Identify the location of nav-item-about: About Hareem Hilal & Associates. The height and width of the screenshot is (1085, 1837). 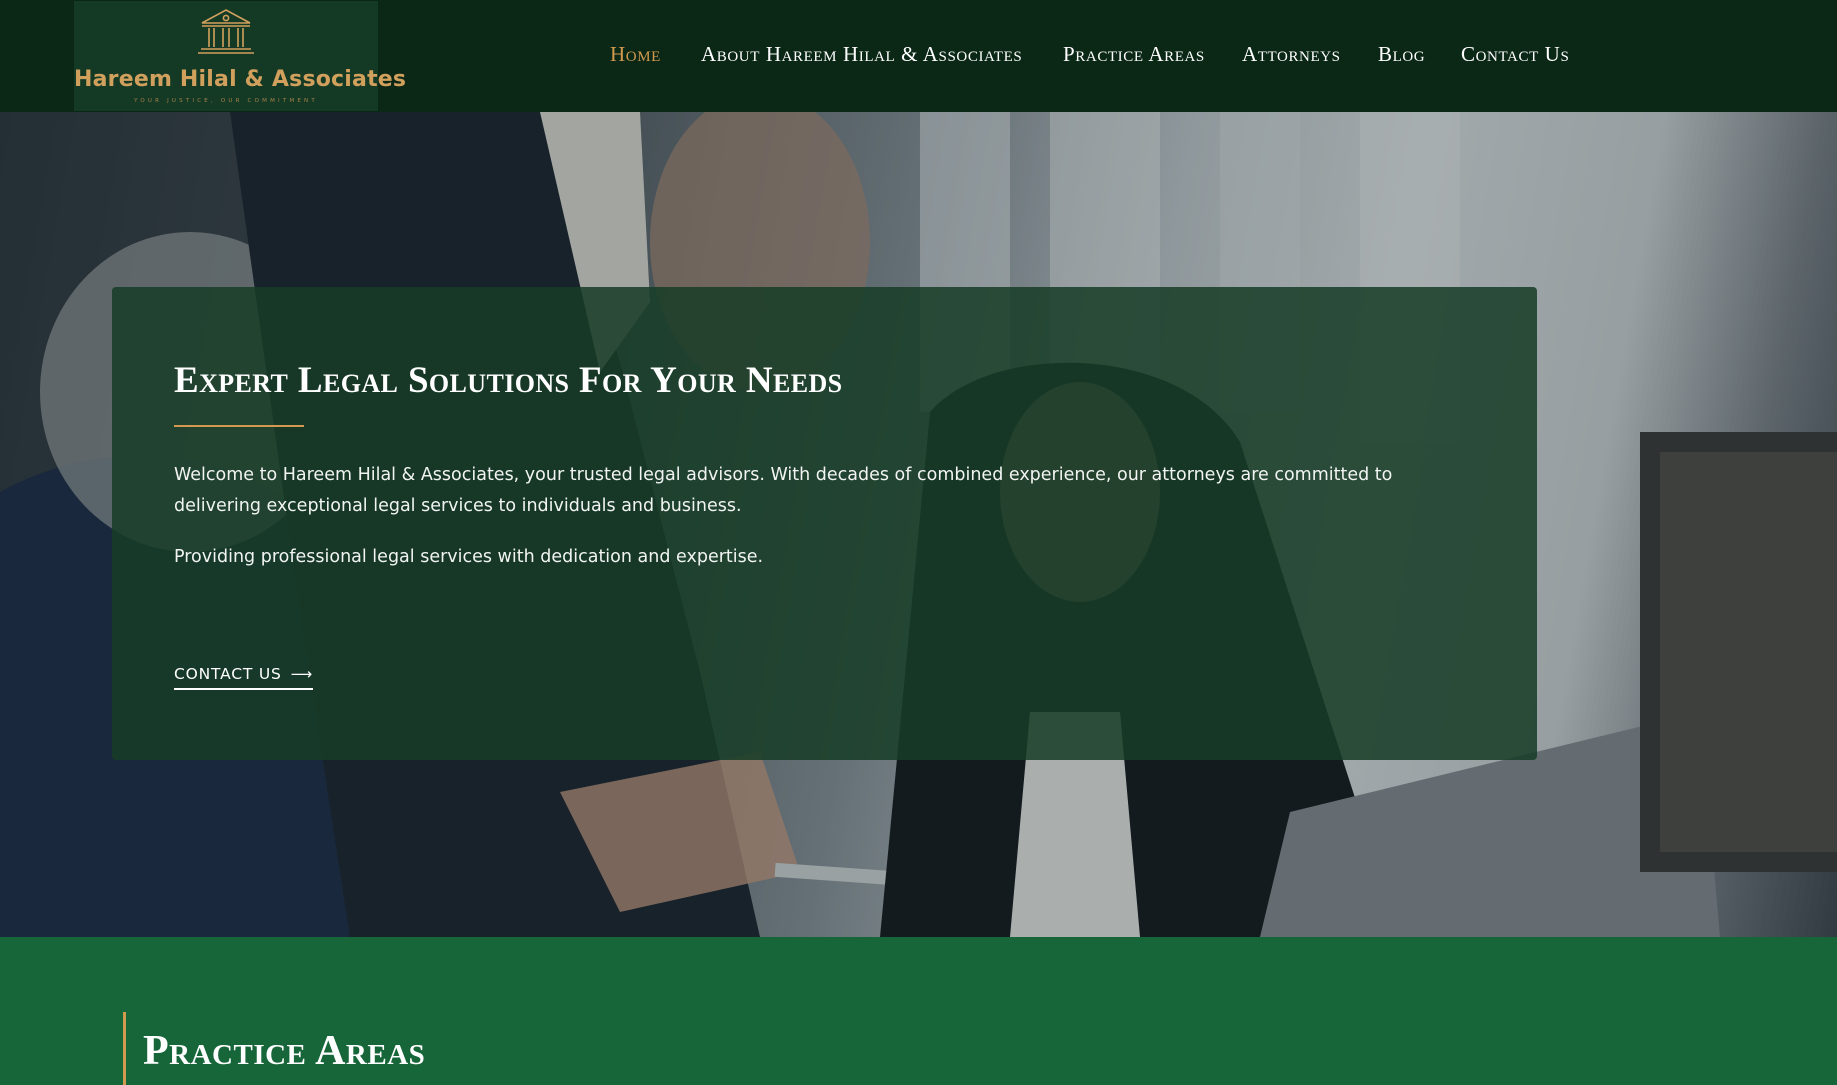
(861, 54).